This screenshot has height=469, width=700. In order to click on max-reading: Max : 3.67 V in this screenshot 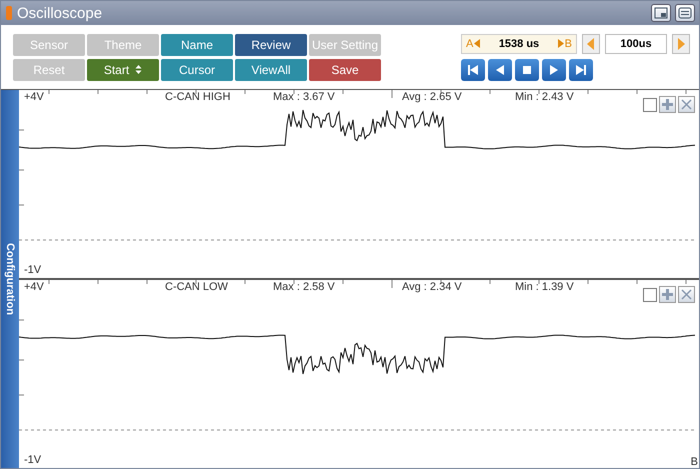, I will do `click(304, 97)`.